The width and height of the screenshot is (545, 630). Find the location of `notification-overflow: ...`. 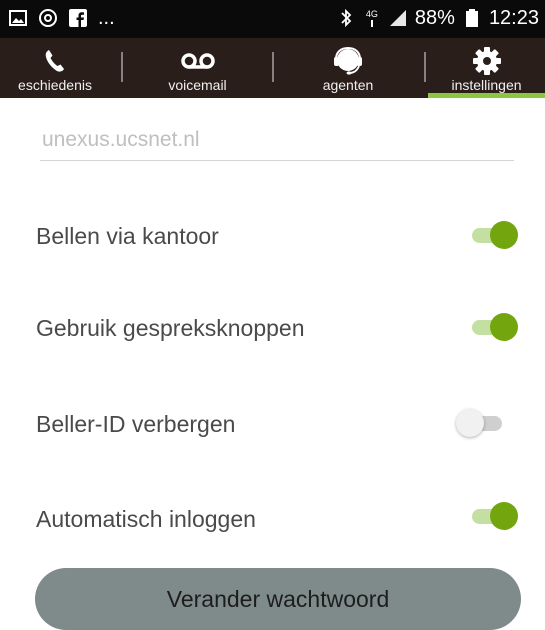

notification-overflow: ... is located at coordinates (106, 18).